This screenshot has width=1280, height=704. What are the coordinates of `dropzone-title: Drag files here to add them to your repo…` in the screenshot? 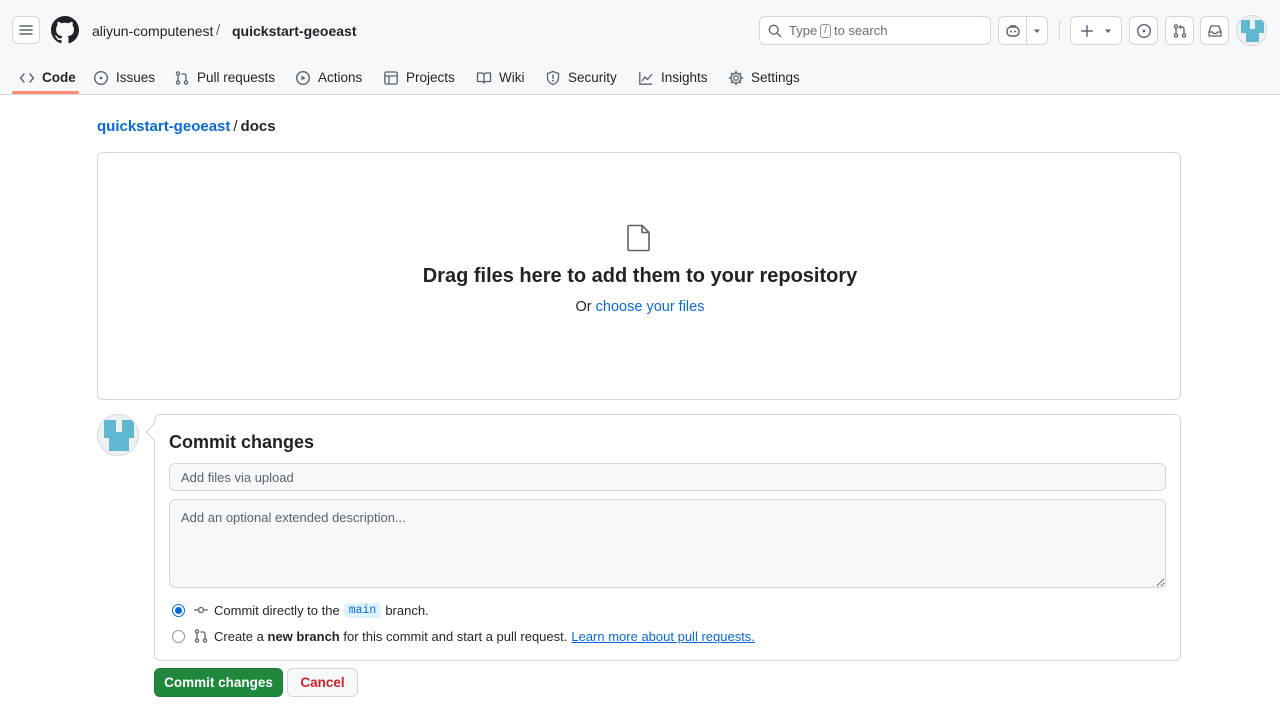 It's located at (640, 276).